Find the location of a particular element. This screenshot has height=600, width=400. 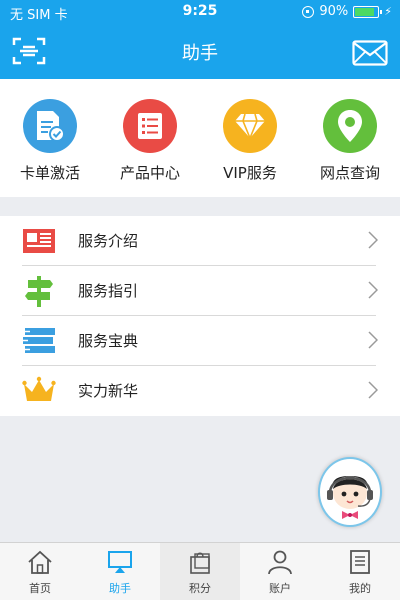

outlets-circle is located at coordinates (350, 126).